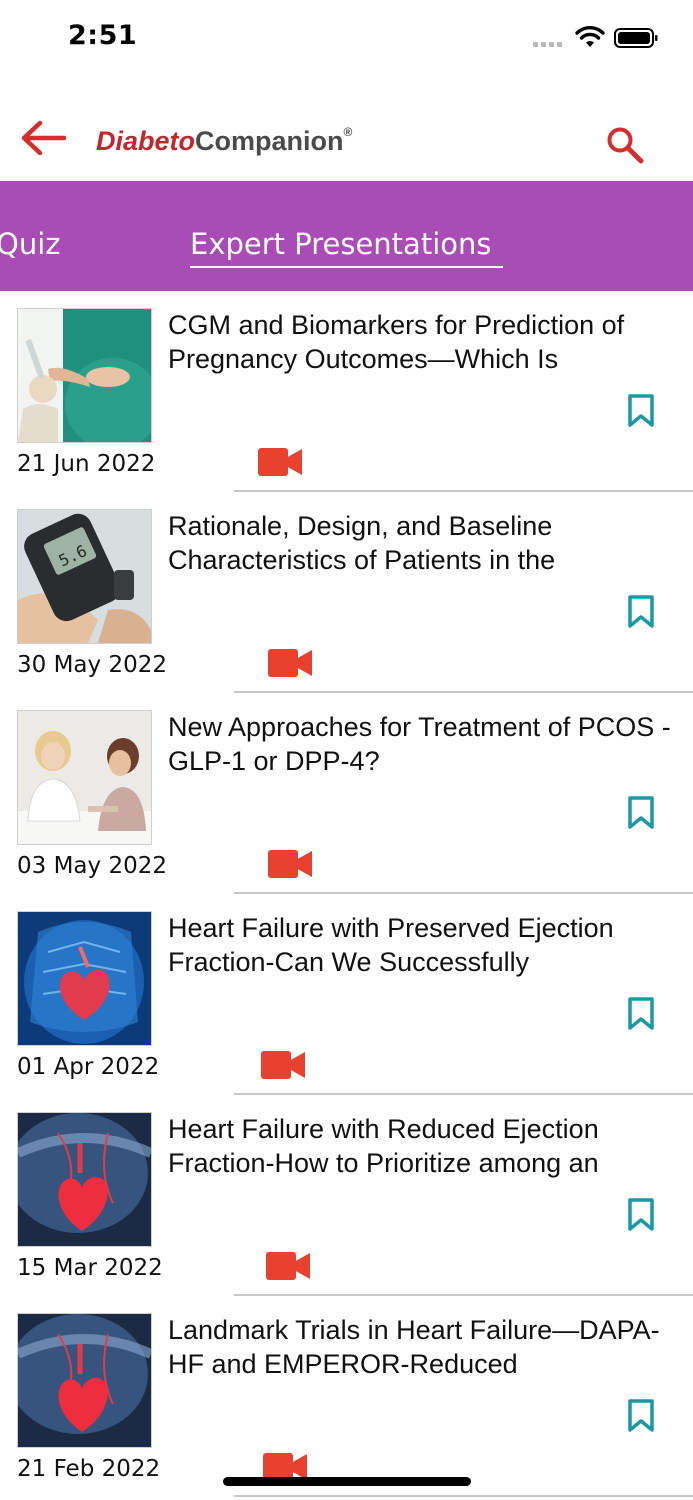  Describe the element at coordinates (269, 141) in the screenshot. I see `logo-part-2: Companion` at that location.